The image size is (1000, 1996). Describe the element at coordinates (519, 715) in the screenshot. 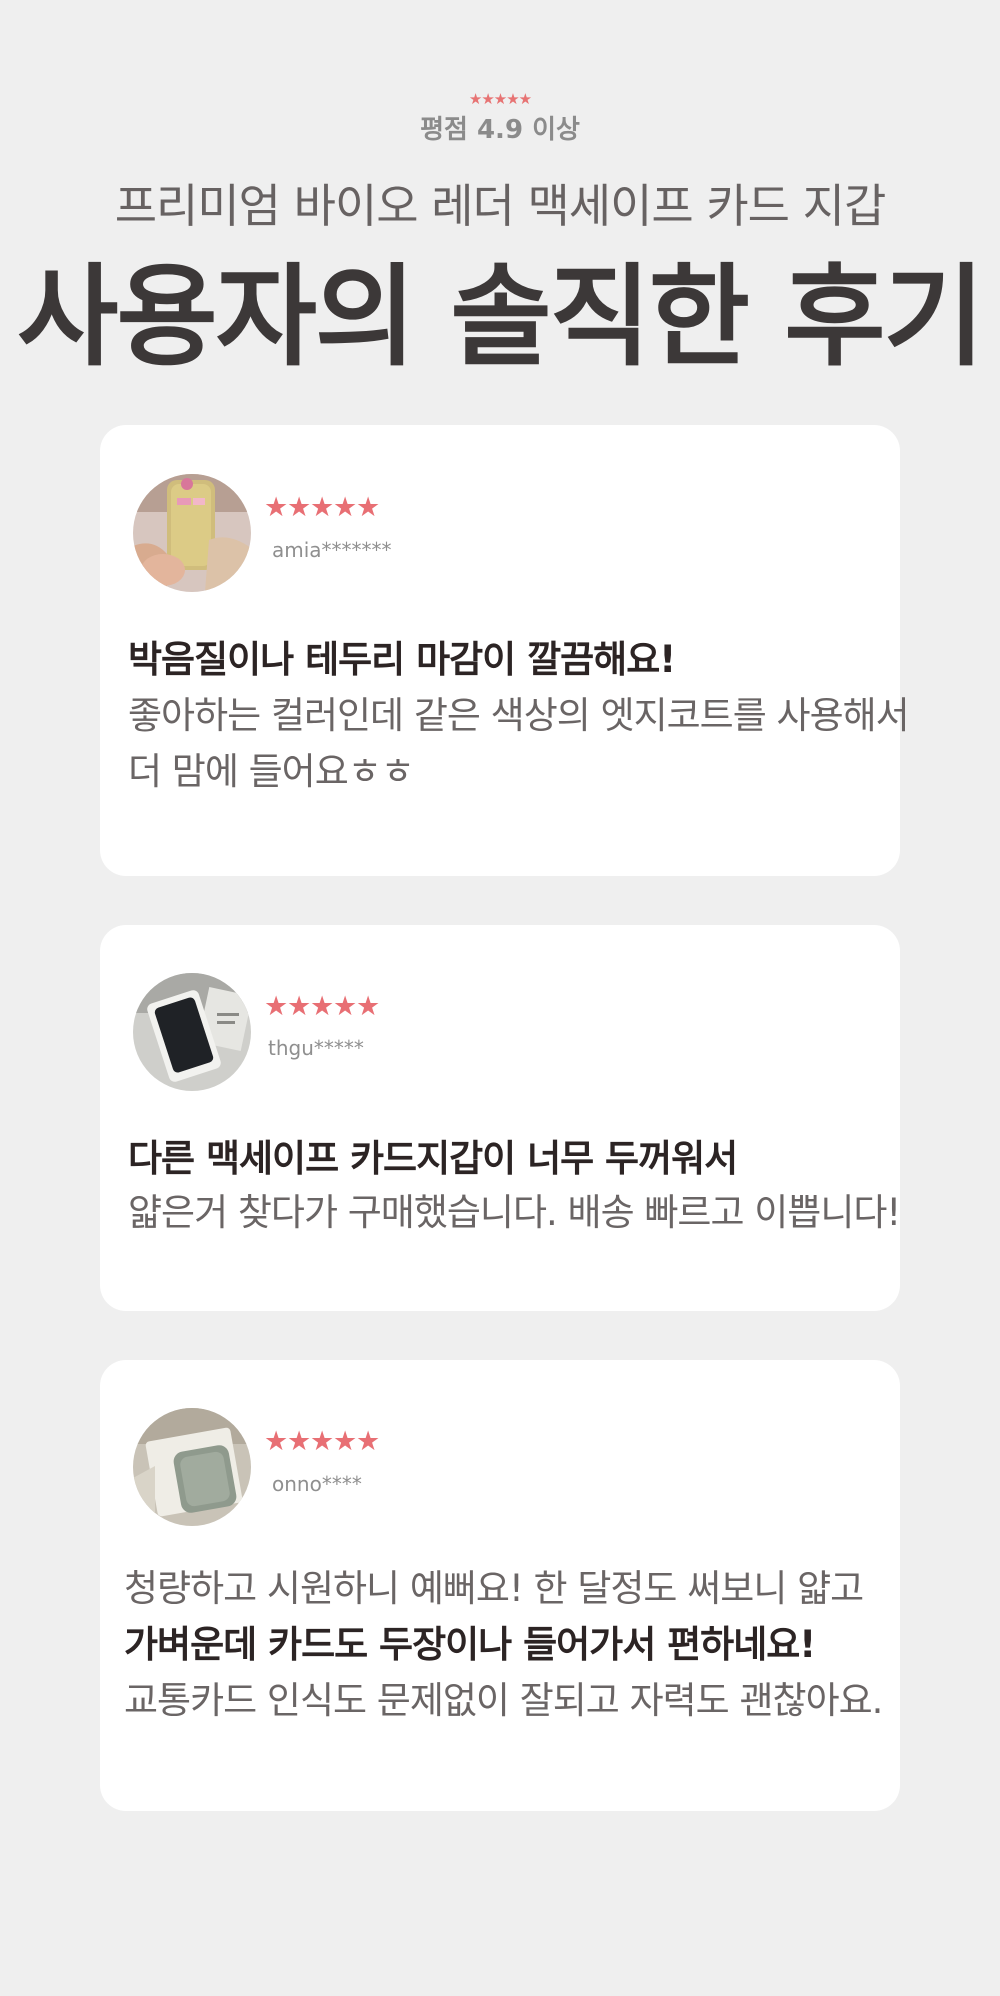

I see `review-body-line: 좋아하는 컬러인데 같은 색상의 엣지코트를 사용해서` at that location.